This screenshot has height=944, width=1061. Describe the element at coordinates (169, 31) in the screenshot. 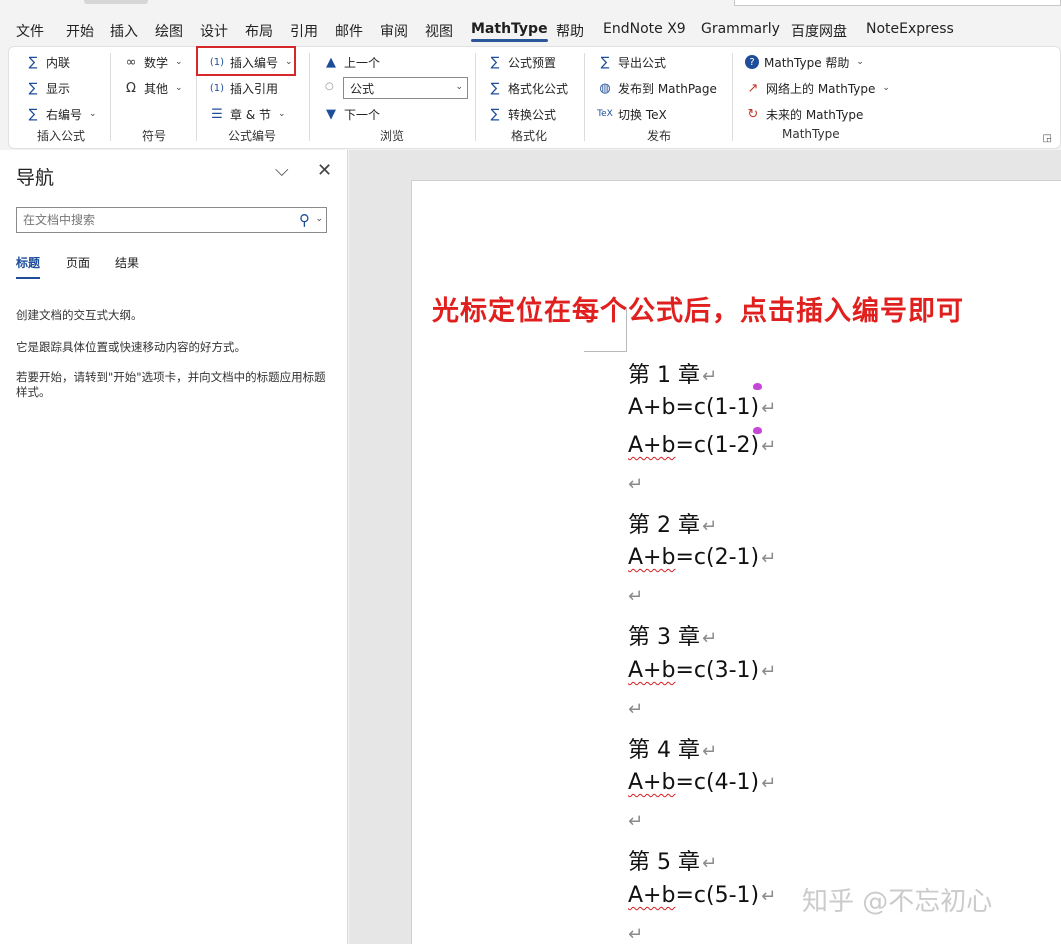

I see `tab-draw: 绘图` at that location.